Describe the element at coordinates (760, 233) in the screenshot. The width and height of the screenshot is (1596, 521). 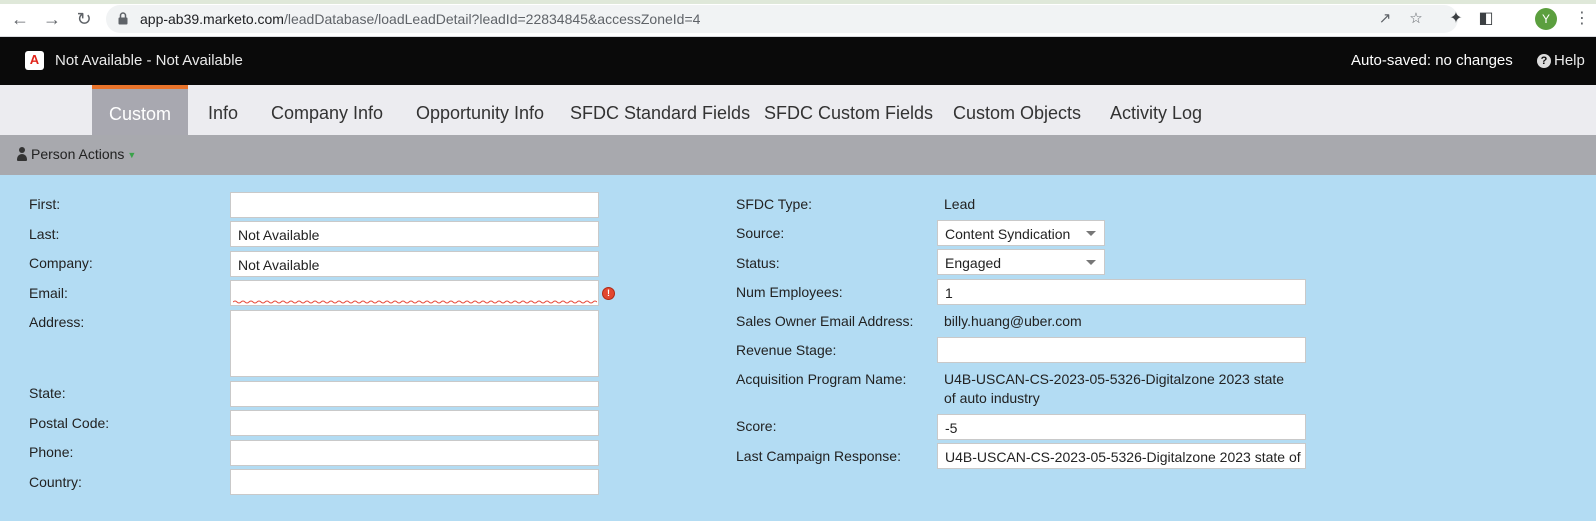
I see `source-label: Source:` at that location.